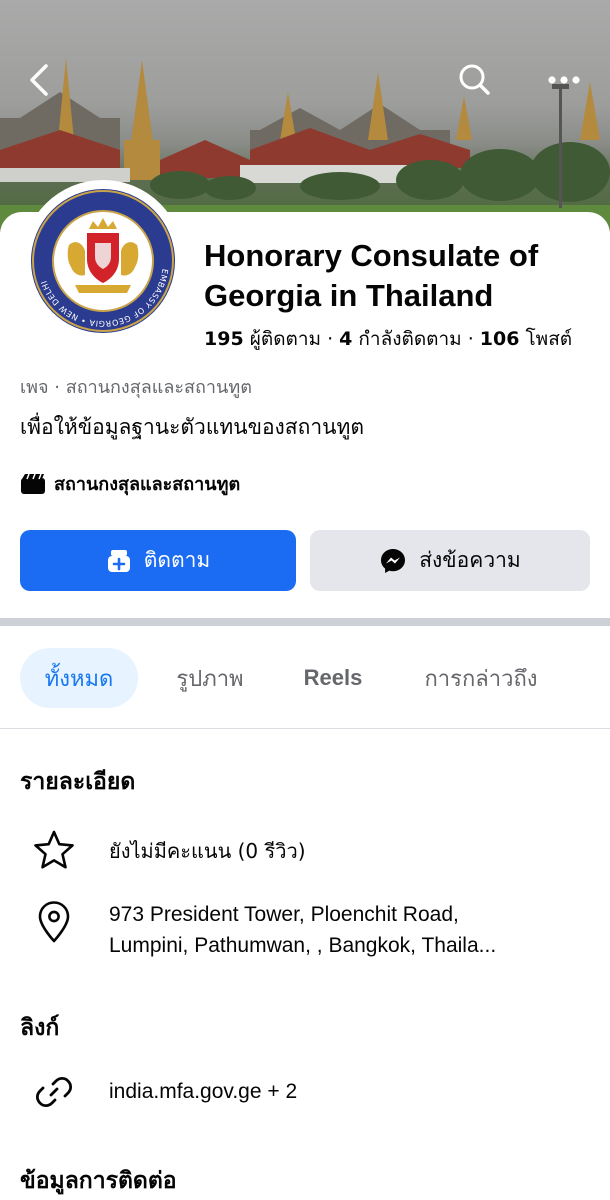 The width and height of the screenshot is (610, 1200). Describe the element at coordinates (54, 850) in the screenshot. I see `star-icon` at that location.